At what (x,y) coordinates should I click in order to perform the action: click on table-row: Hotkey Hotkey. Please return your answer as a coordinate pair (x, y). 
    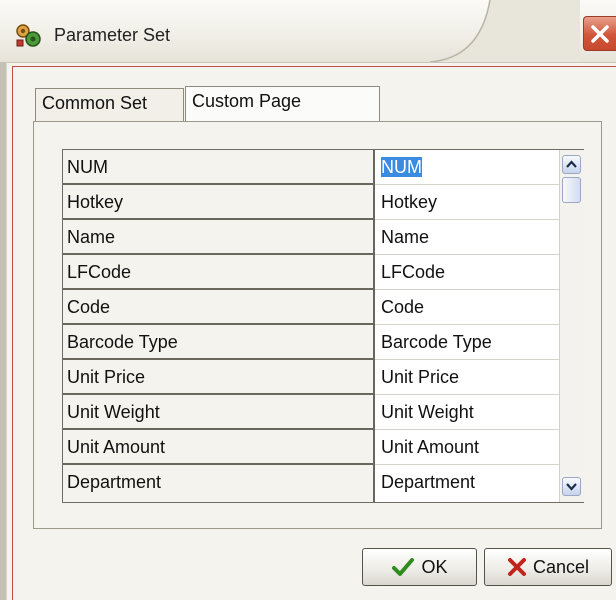
    Looking at the image, I should click on (323, 202).